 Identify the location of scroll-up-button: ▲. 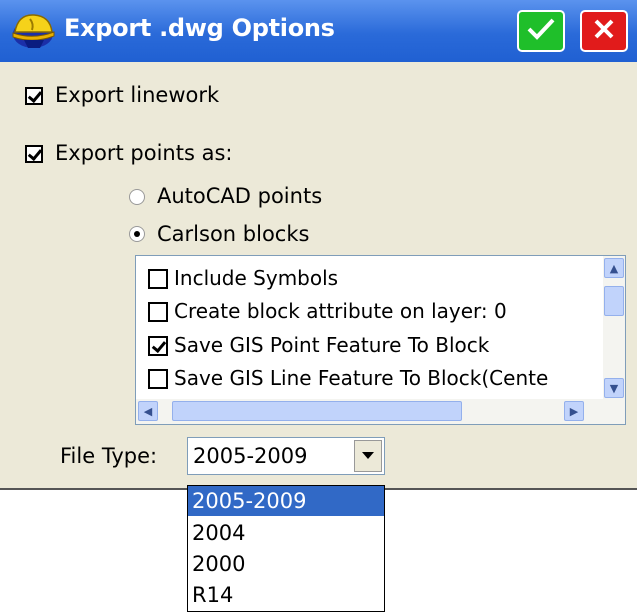
(614, 268).